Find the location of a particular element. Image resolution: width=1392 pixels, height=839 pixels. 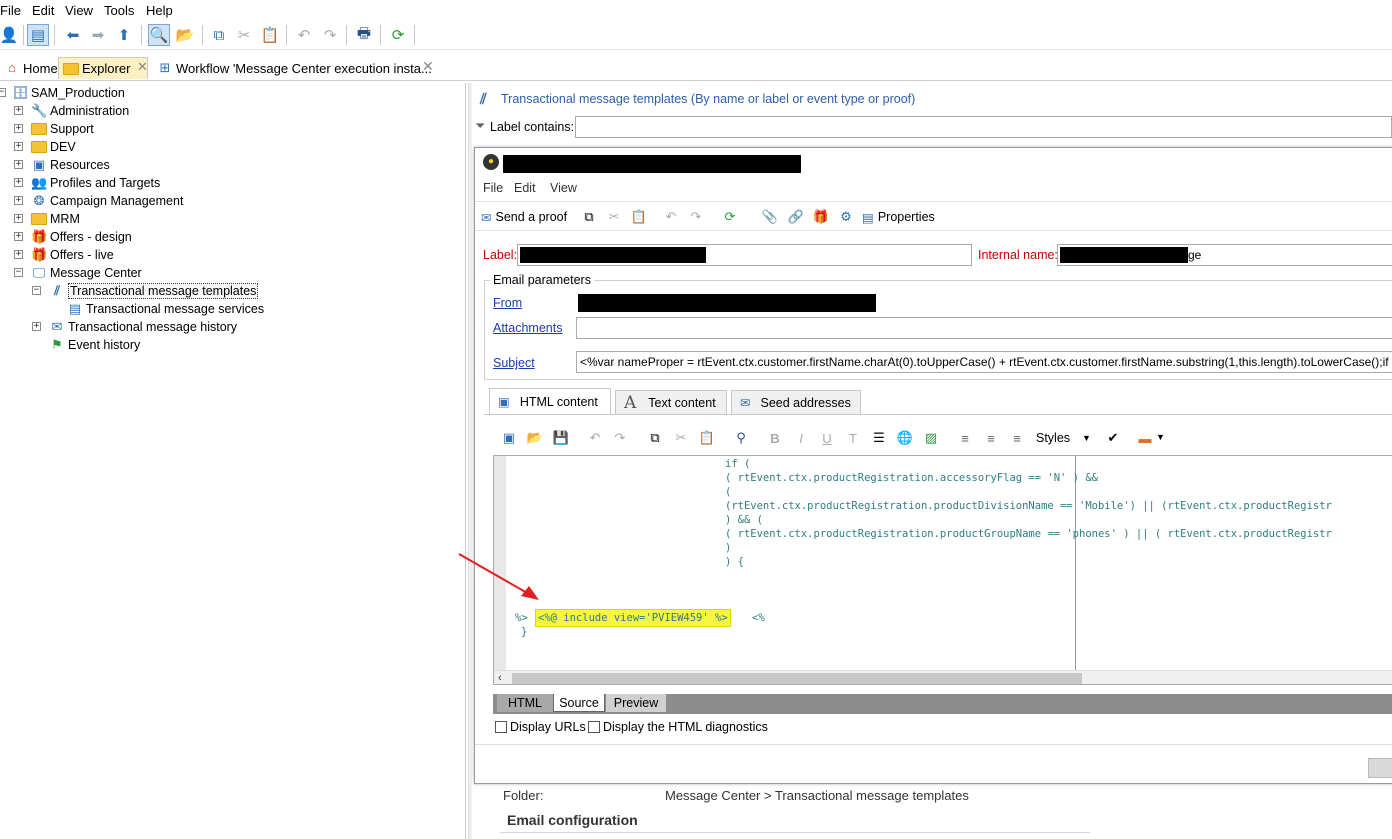

align-left-icon: ≡ is located at coordinates (965, 438).